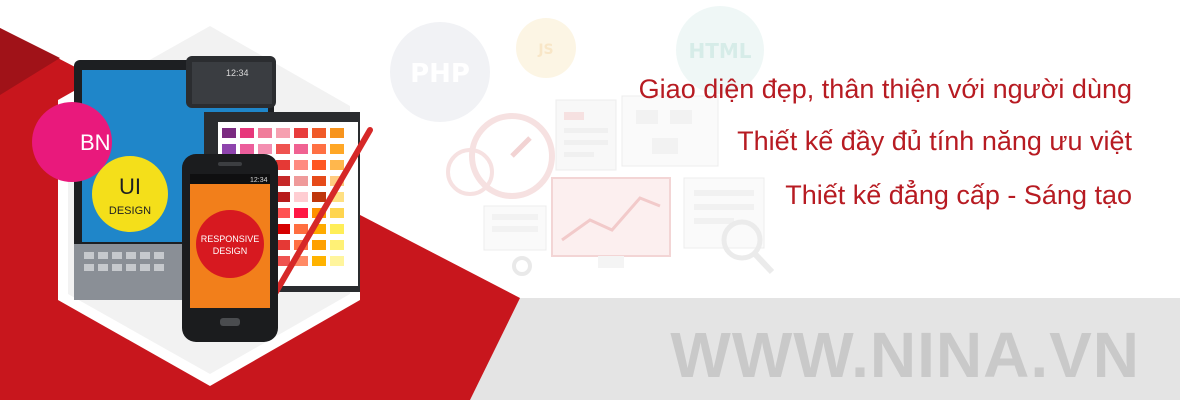 The height and width of the screenshot is (400, 1180). I want to click on responsive-design-badge, so click(230, 244).